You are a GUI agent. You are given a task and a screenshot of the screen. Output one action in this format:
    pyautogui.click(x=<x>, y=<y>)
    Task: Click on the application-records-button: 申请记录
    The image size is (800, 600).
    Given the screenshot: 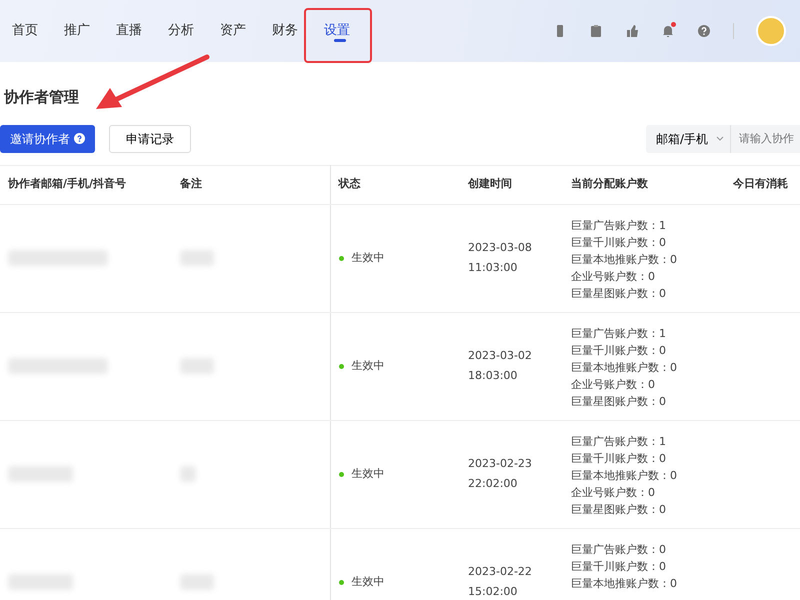 What is the action you would take?
    pyautogui.click(x=150, y=138)
    